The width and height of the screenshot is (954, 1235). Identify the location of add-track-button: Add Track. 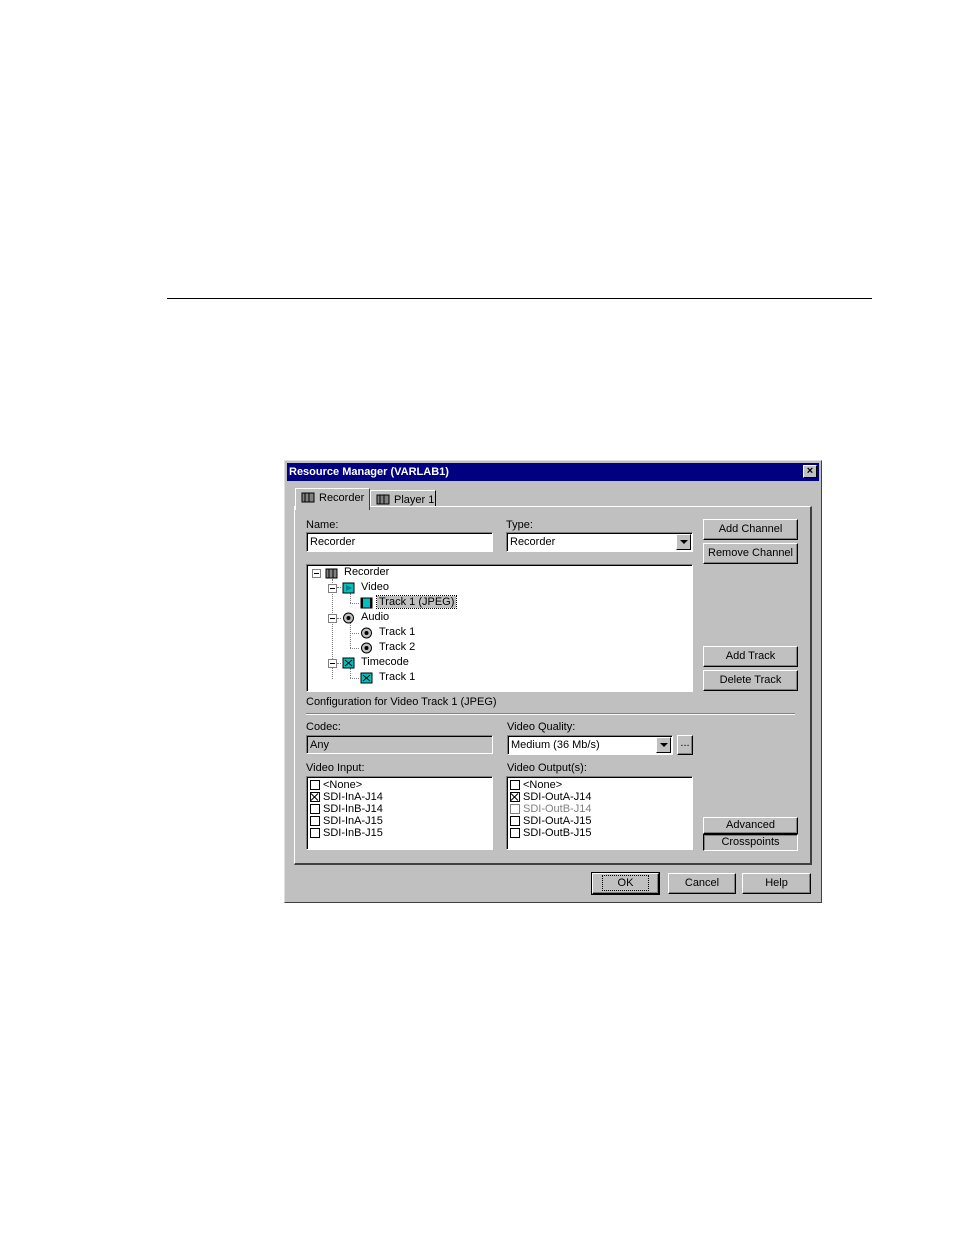
(750, 656).